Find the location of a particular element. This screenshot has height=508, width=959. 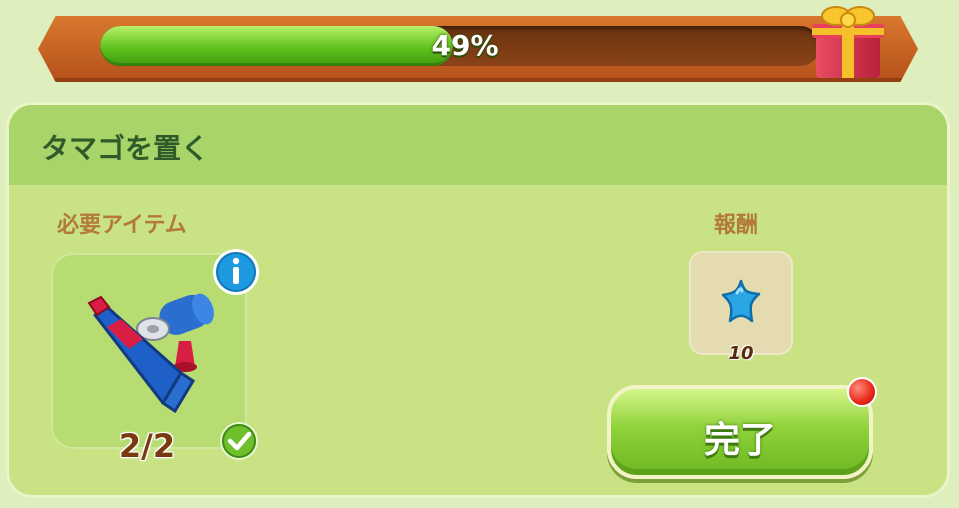

reward-label: 報酬 is located at coordinates (736, 225).